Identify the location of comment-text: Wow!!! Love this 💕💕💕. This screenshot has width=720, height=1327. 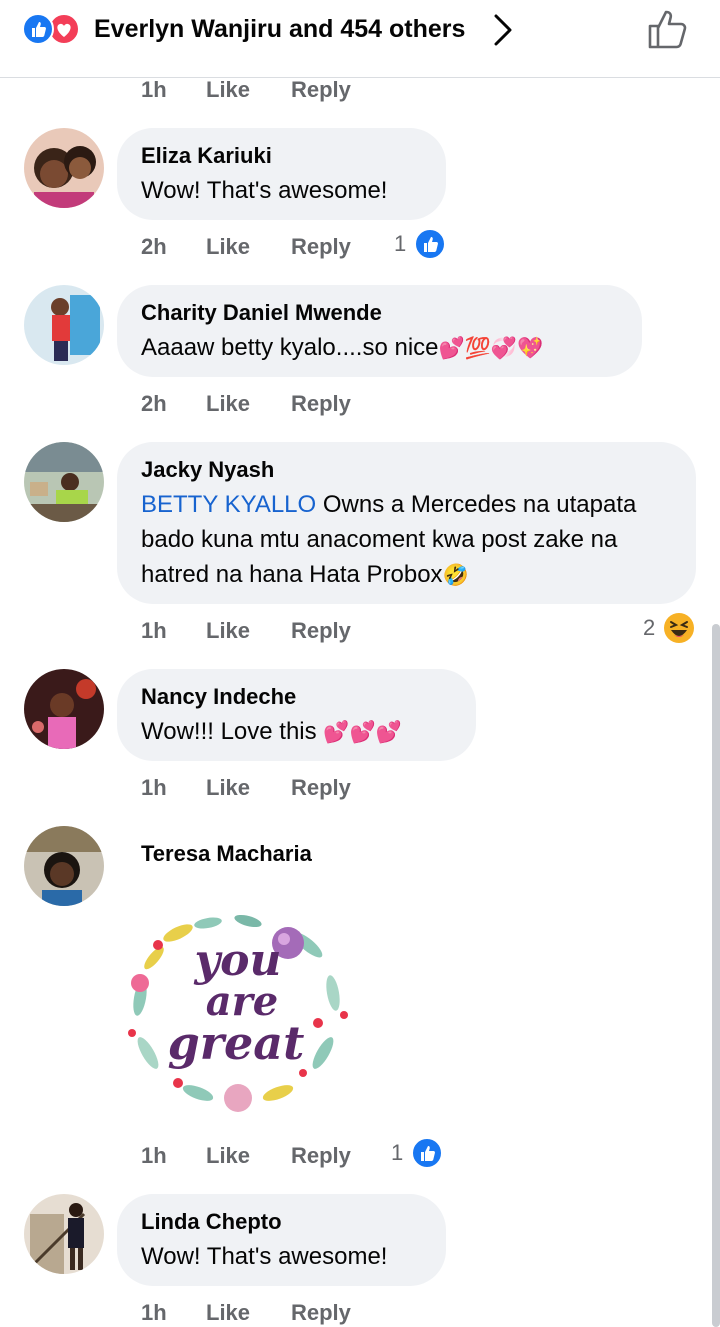
(296, 732).